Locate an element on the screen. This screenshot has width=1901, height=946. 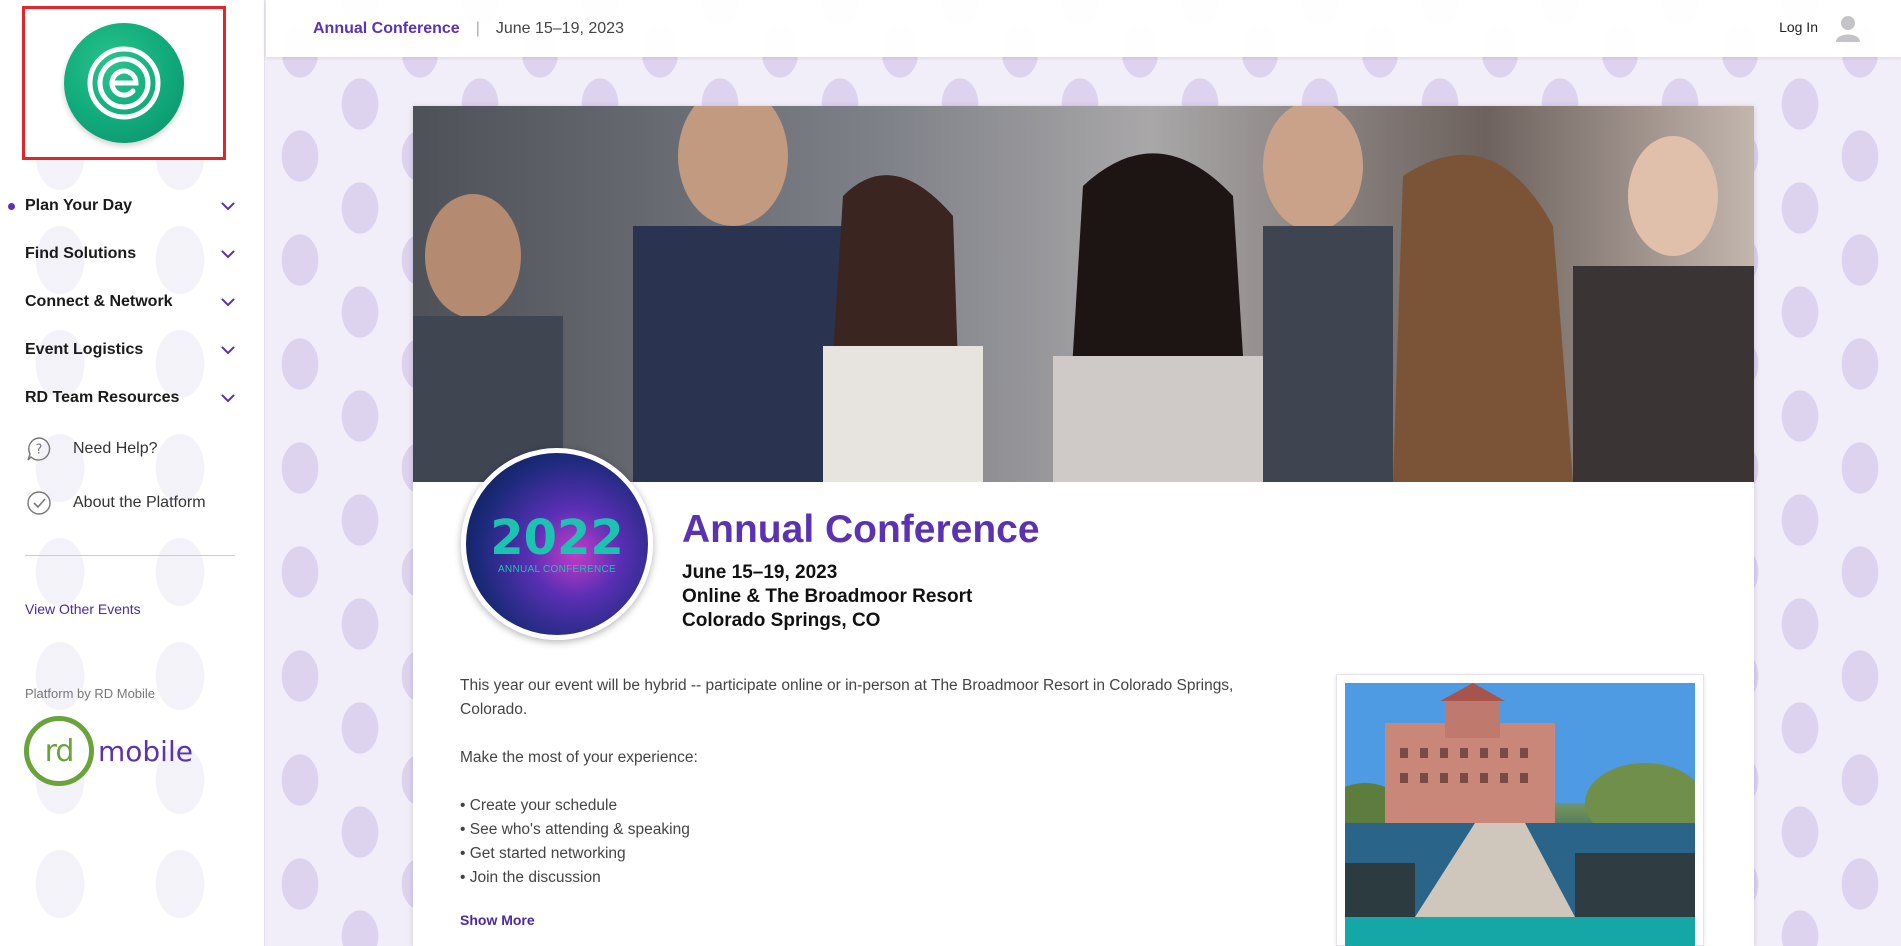
sidebar-item-label: Plan Your Day is located at coordinates (78, 205).